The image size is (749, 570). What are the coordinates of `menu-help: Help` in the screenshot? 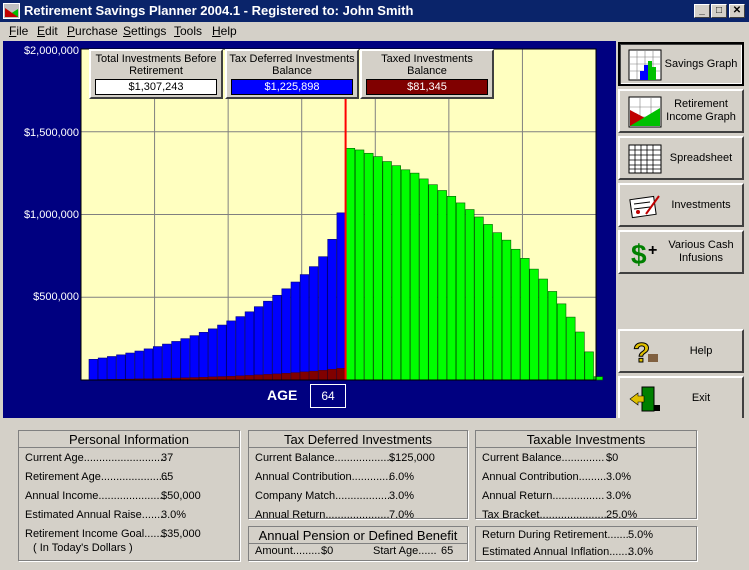 It's located at (224, 31).